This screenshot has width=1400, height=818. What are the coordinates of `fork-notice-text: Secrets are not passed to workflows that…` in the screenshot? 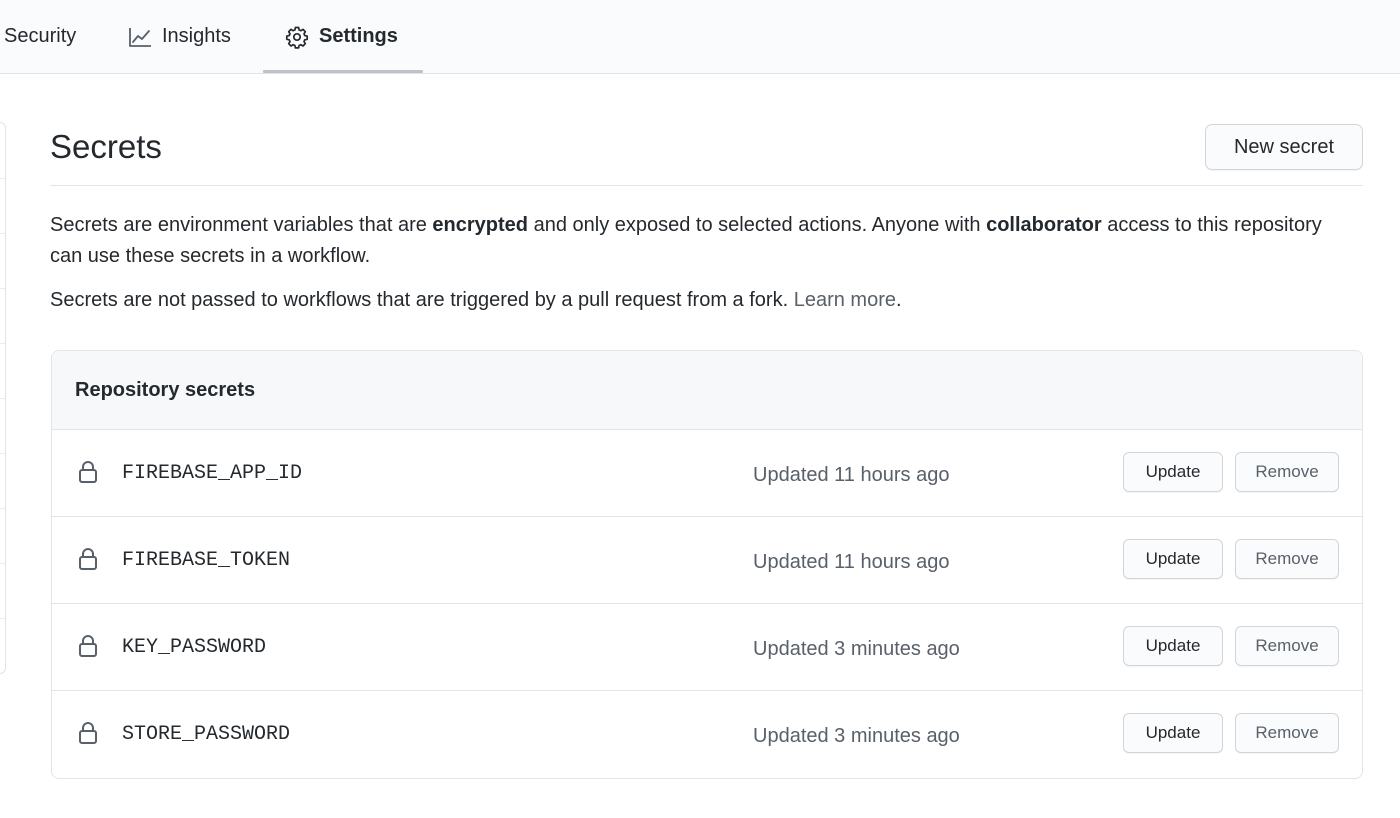 It's located at (422, 300).